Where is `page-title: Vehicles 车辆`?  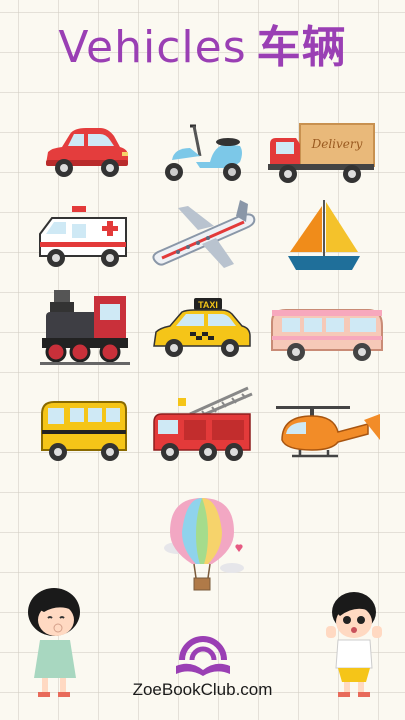
page-title: Vehicles 车辆 is located at coordinates (202, 48).